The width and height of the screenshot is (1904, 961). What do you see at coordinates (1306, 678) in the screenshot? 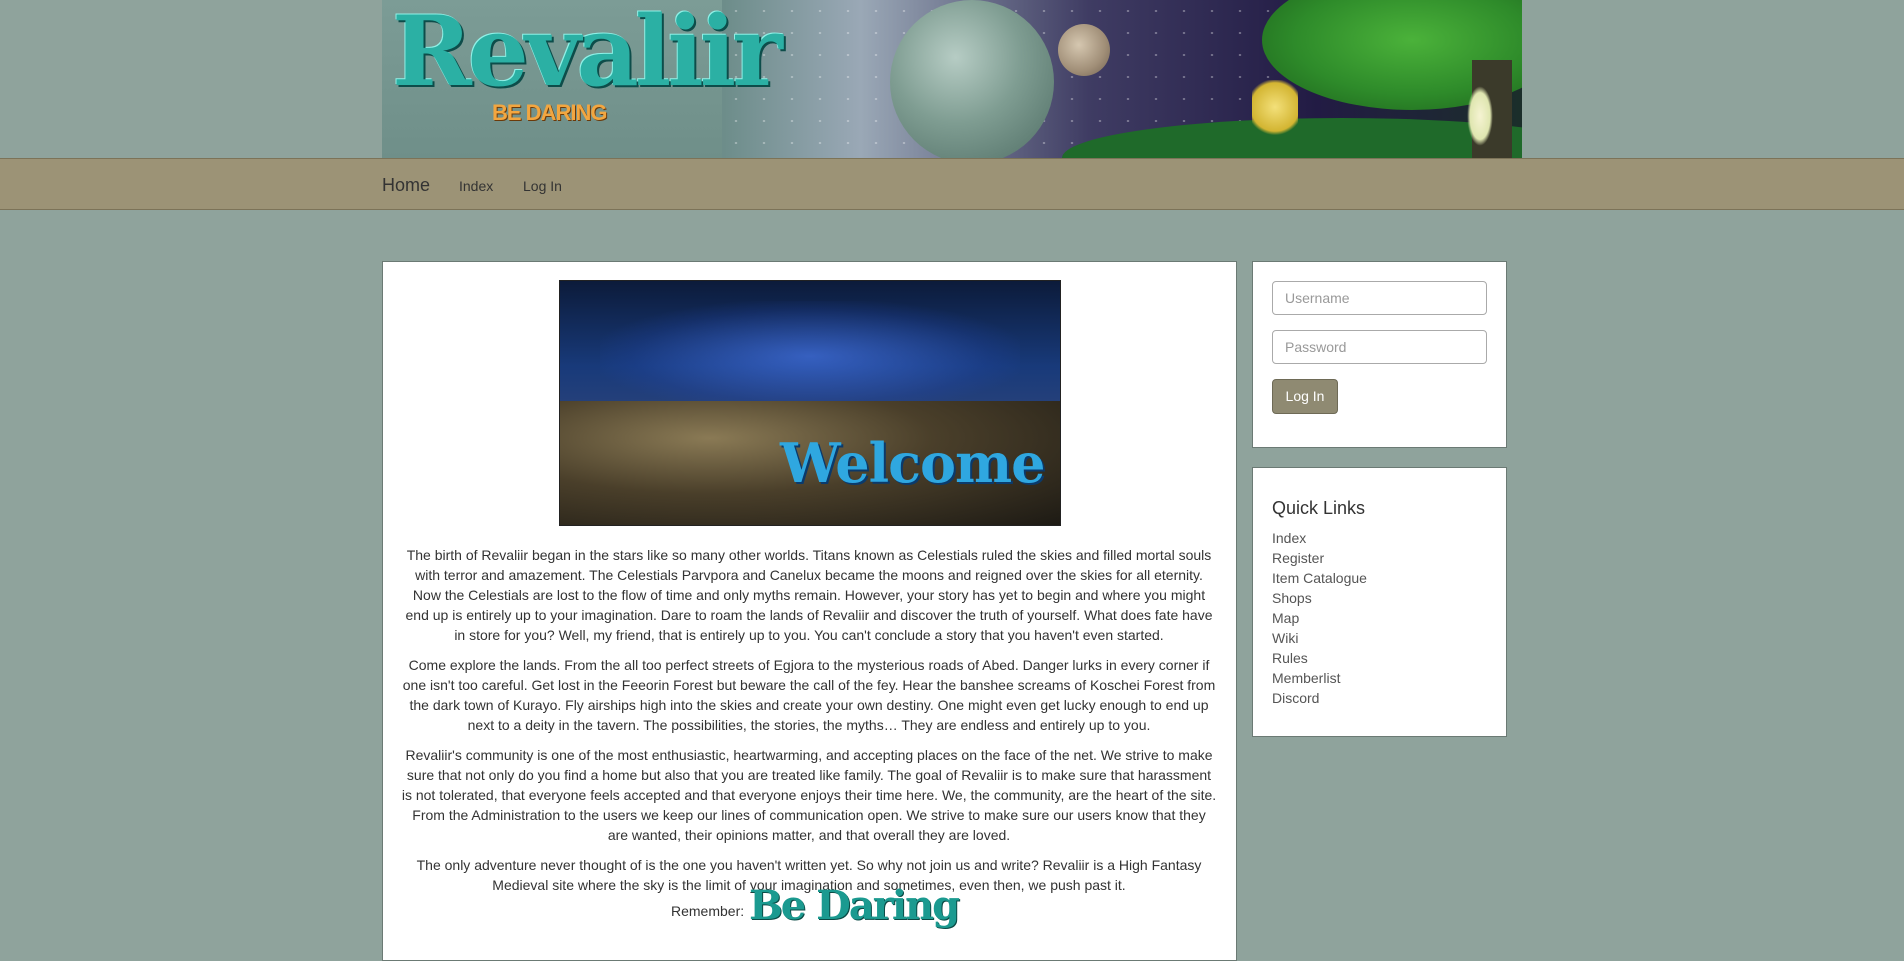
I see `quick-link-memberlist: Memberlist` at bounding box center [1306, 678].